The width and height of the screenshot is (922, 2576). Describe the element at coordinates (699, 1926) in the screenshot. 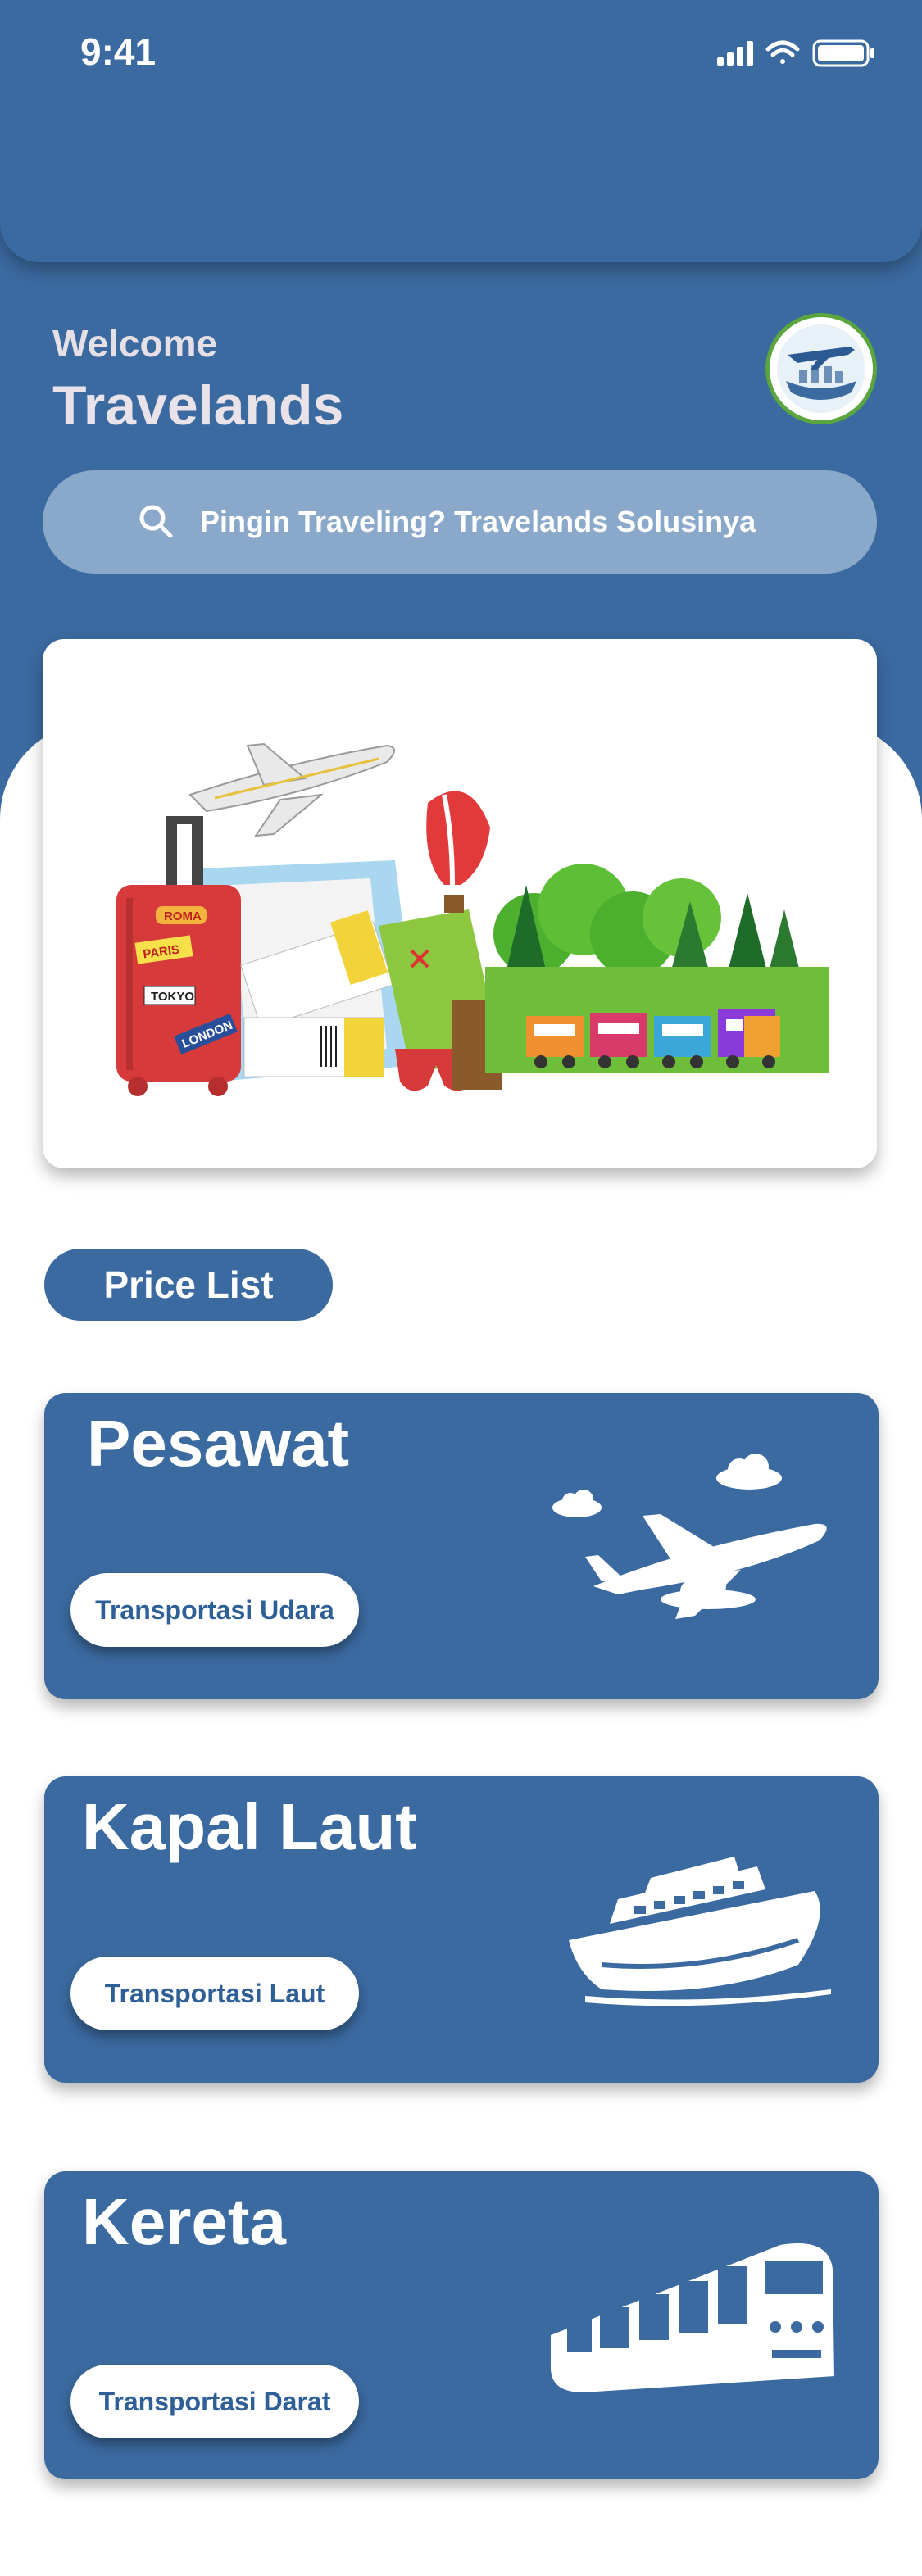

I see `ship-icon` at that location.